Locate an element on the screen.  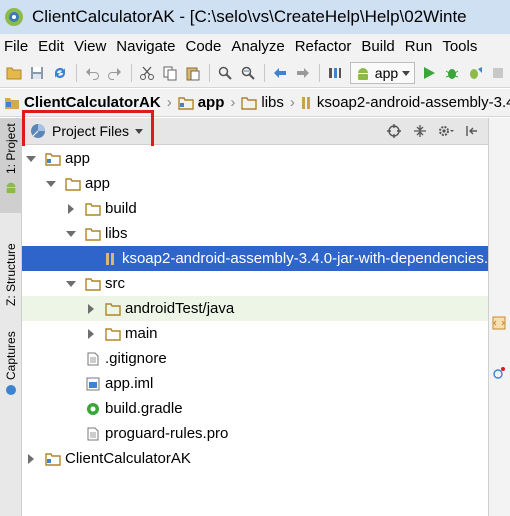
view-selector-highlight-box is located at coordinates (88, 129).